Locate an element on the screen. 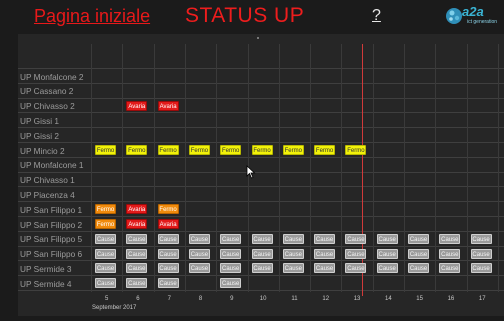 This screenshot has width=504, height=321. day-label: 9 is located at coordinates (232, 299).